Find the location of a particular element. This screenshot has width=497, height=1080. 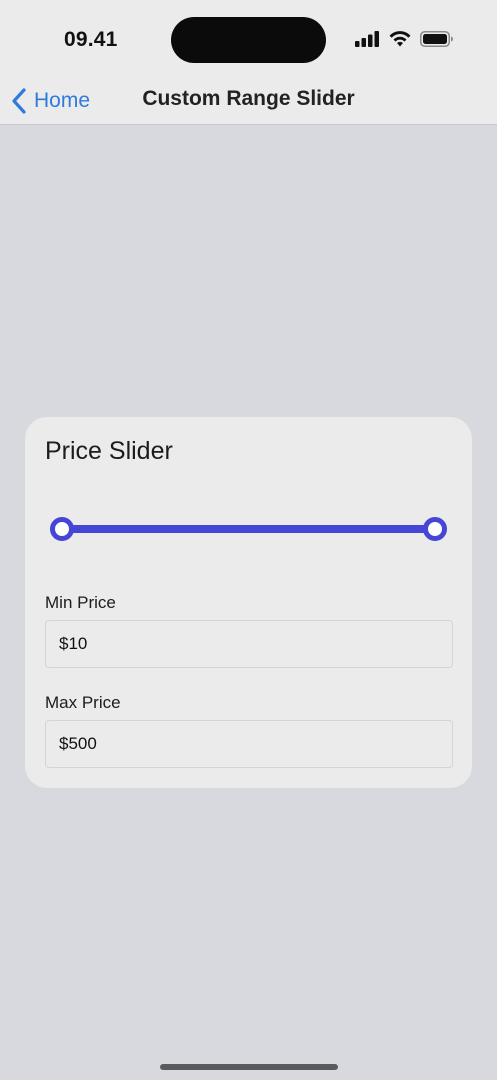

signal-icon is located at coordinates (367, 39).